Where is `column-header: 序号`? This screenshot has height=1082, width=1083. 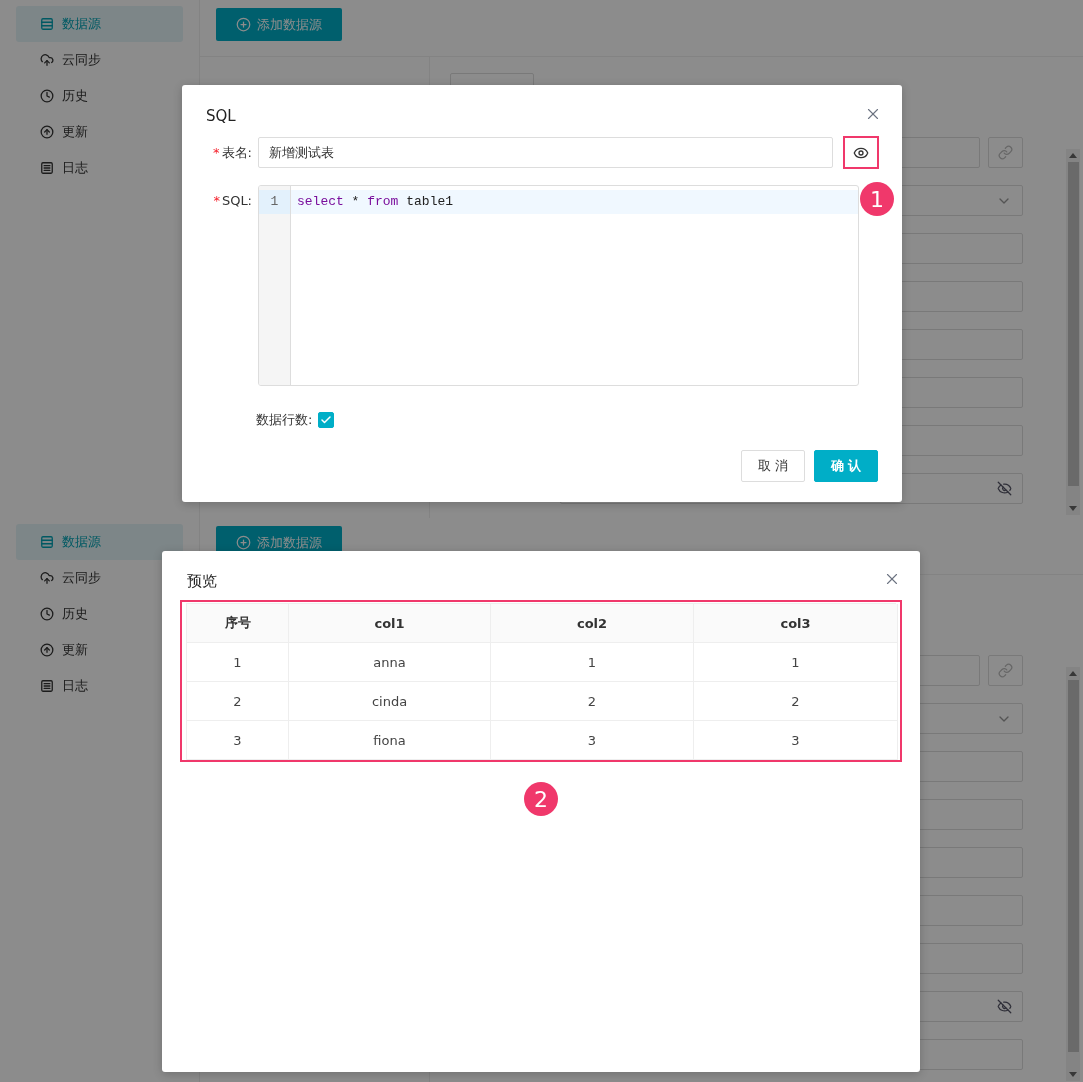 column-header: 序号 is located at coordinates (238, 623).